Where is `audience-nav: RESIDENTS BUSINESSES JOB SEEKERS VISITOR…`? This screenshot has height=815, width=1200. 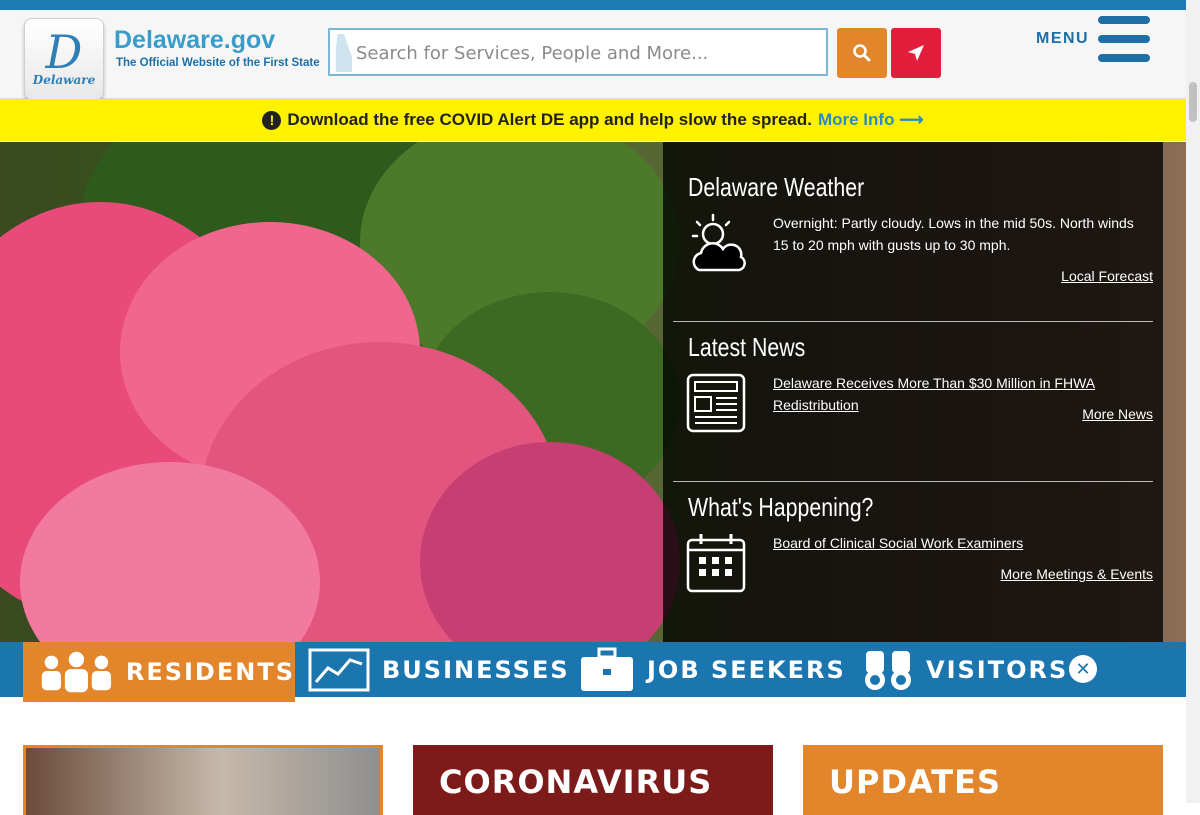 audience-nav: RESIDENTS BUSINESSES JOB SEEKERS VISITOR… is located at coordinates (593, 672).